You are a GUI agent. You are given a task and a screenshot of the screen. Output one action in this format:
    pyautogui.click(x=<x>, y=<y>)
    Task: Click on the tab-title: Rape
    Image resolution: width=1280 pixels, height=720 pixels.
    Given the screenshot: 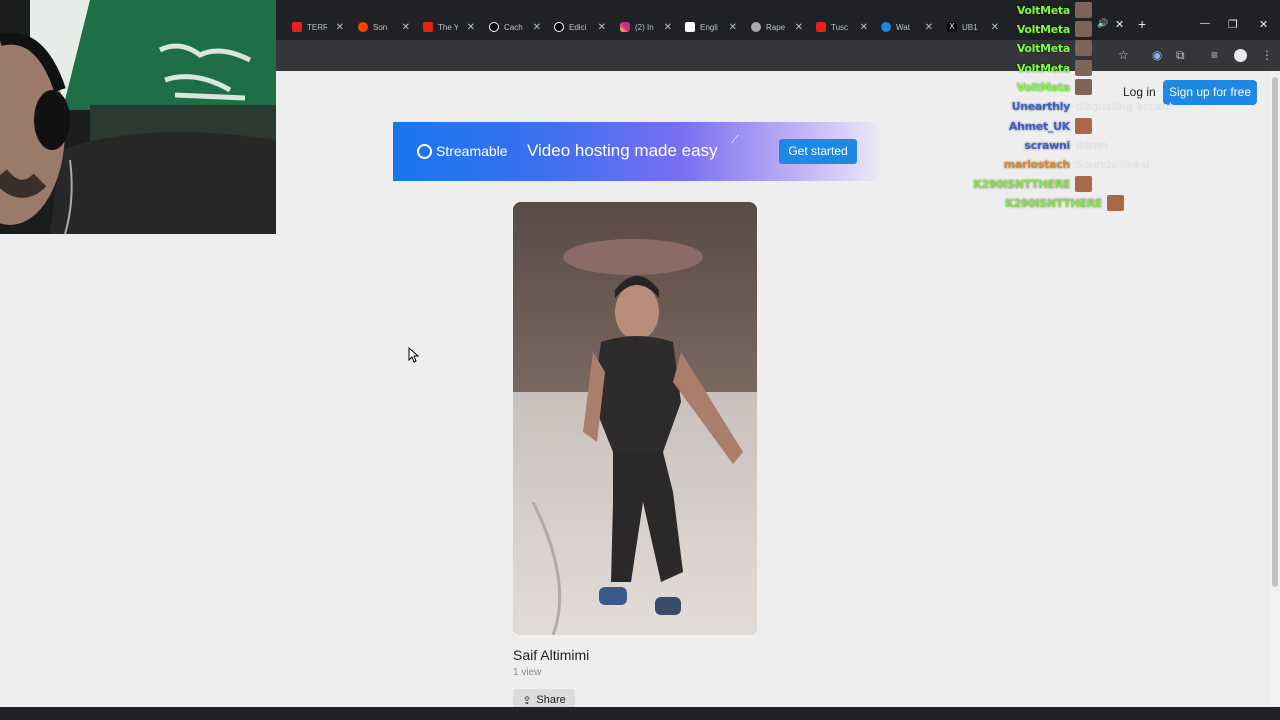 What is the action you would take?
    pyautogui.click(x=776, y=27)
    